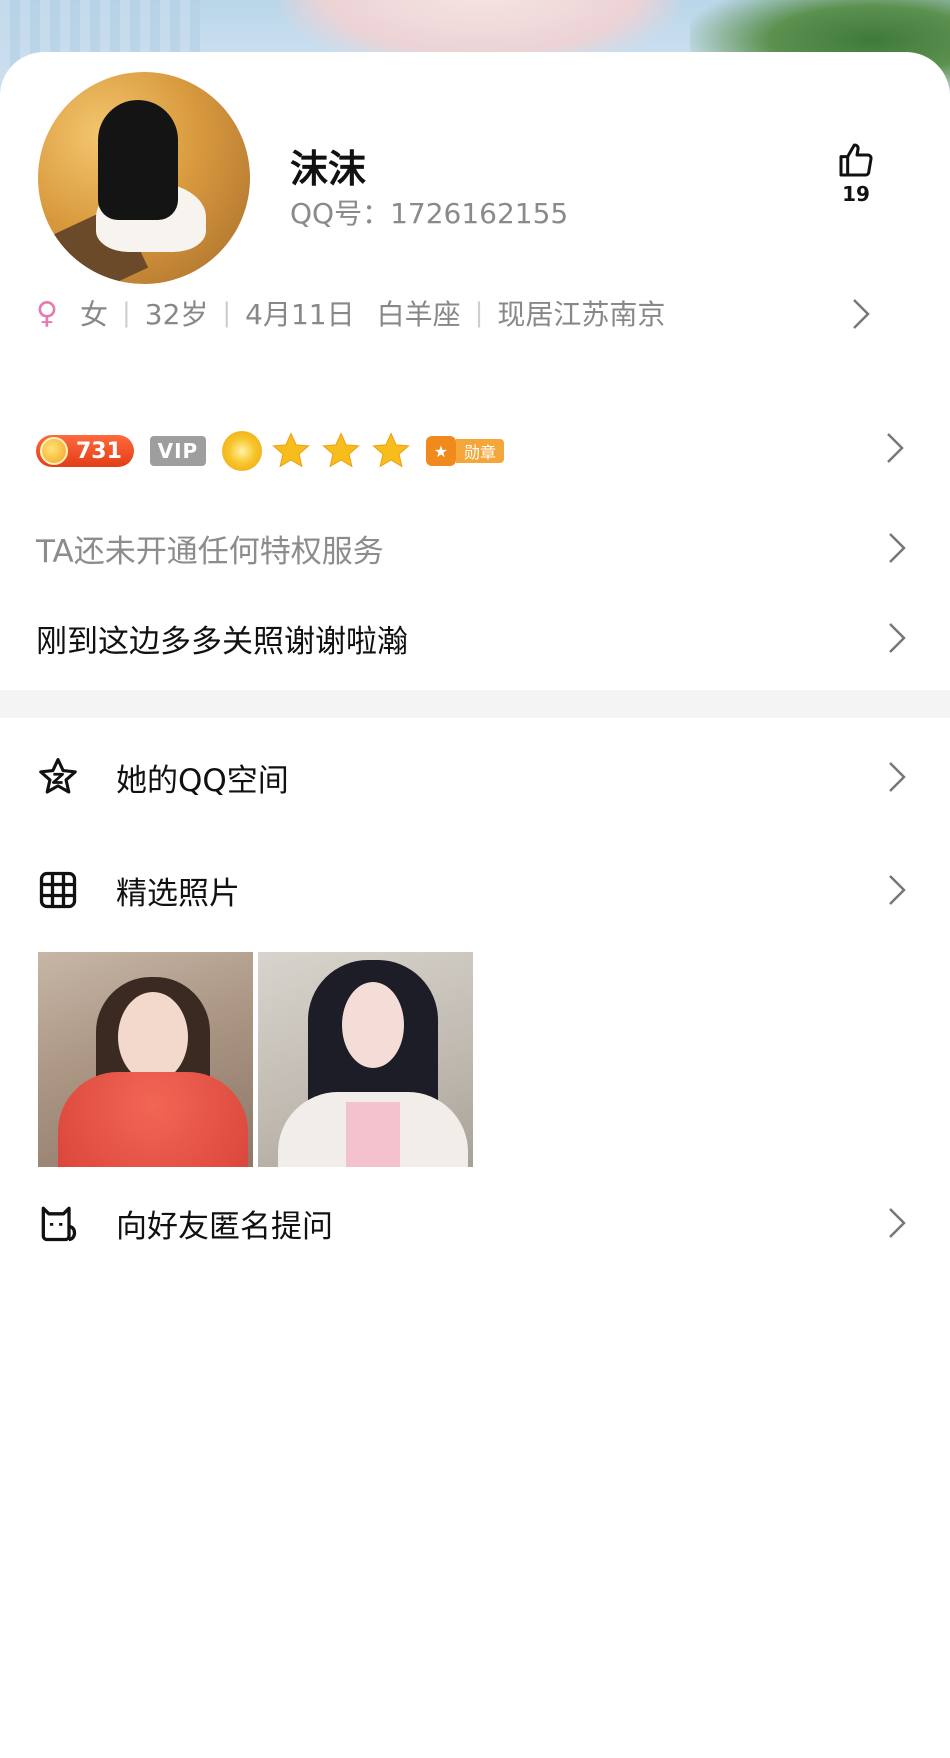  I want to click on privilege-text: TA还未开通任何特权服务, so click(210, 551).